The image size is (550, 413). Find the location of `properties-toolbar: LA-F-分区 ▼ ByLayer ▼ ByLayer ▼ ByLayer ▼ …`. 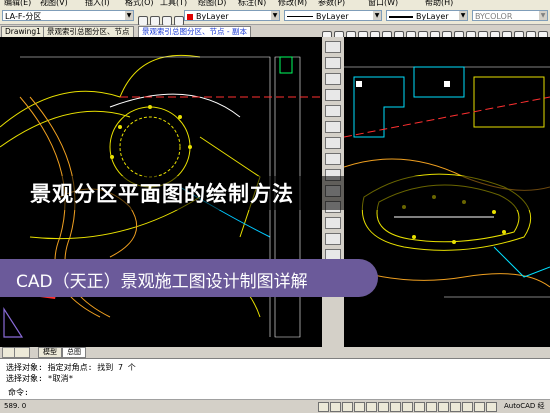

properties-toolbar: LA-F-分区 ▼ ByLayer ▼ ByLayer ▼ ByLayer ▼ … is located at coordinates (275, 17).